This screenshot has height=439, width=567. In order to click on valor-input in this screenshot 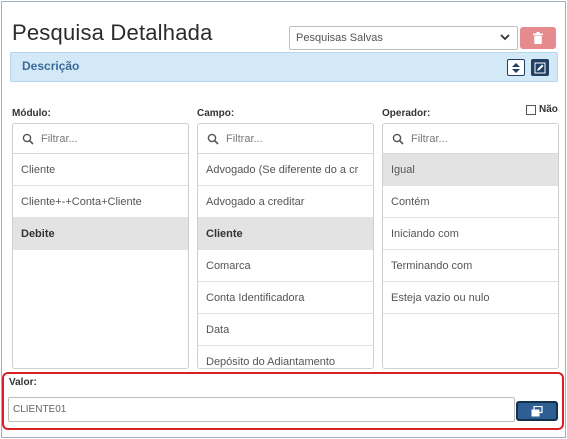, I will do `click(261, 409)`.